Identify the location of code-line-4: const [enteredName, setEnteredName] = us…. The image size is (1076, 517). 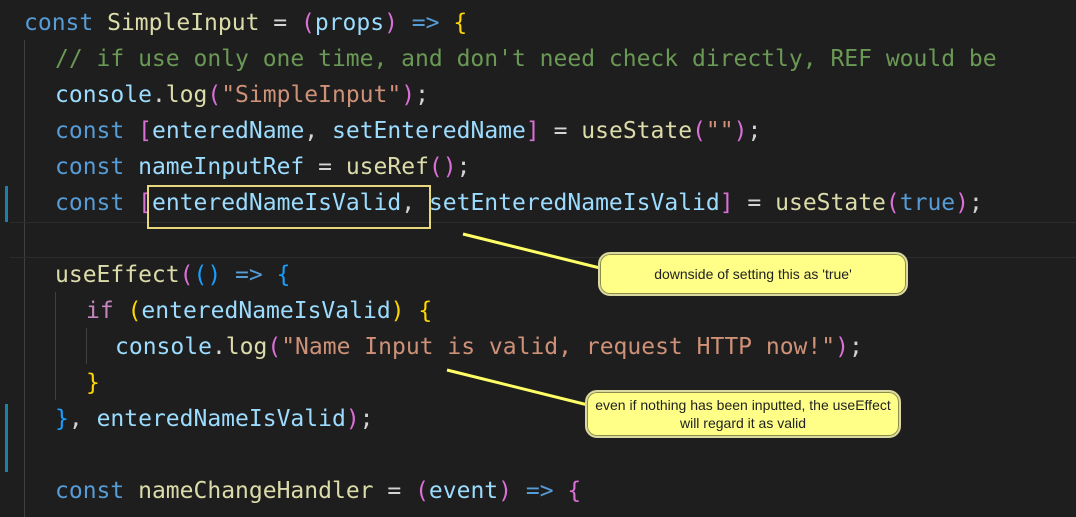
(408, 131).